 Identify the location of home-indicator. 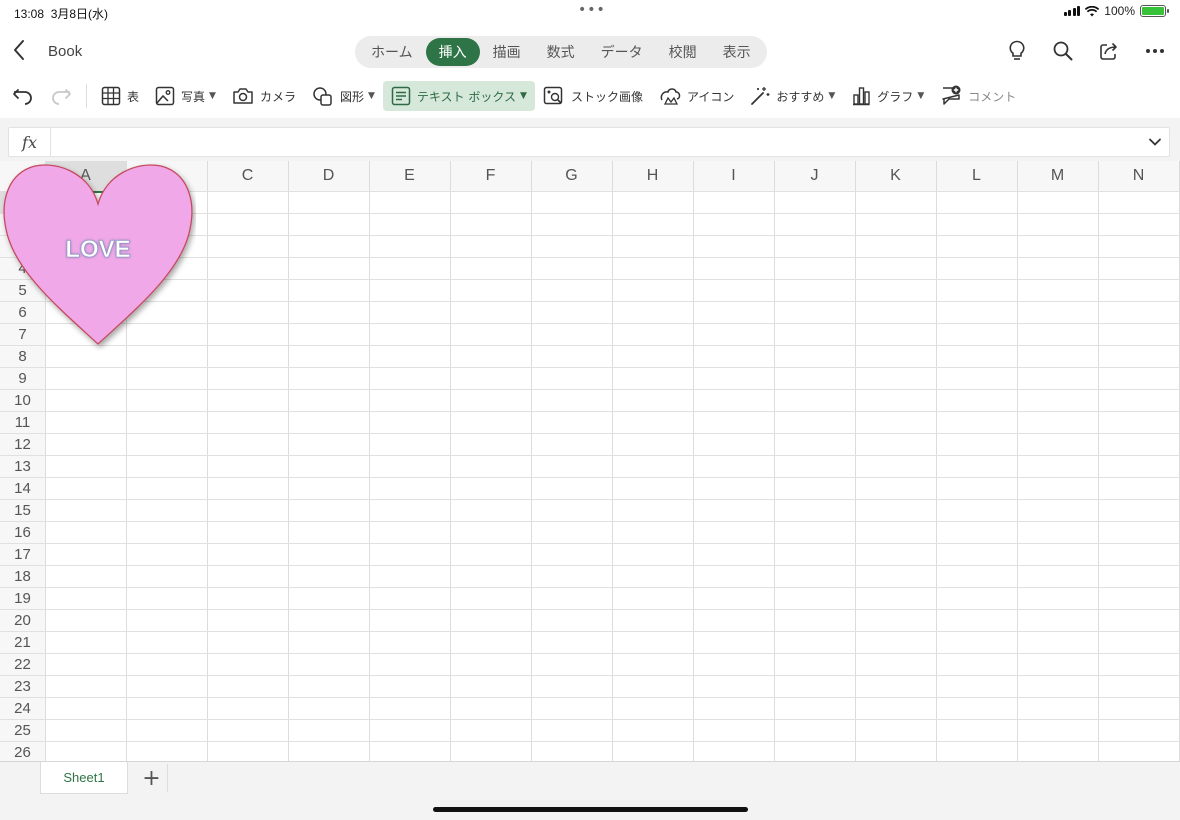
(590, 809).